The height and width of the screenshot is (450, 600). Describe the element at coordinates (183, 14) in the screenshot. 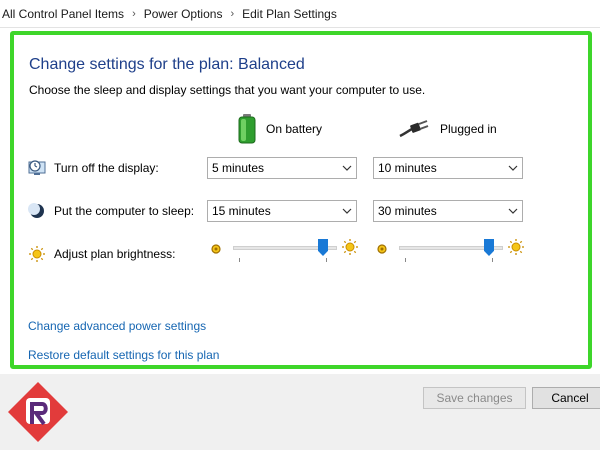

I see `breadcrumb-item-power-options: Power Options` at that location.